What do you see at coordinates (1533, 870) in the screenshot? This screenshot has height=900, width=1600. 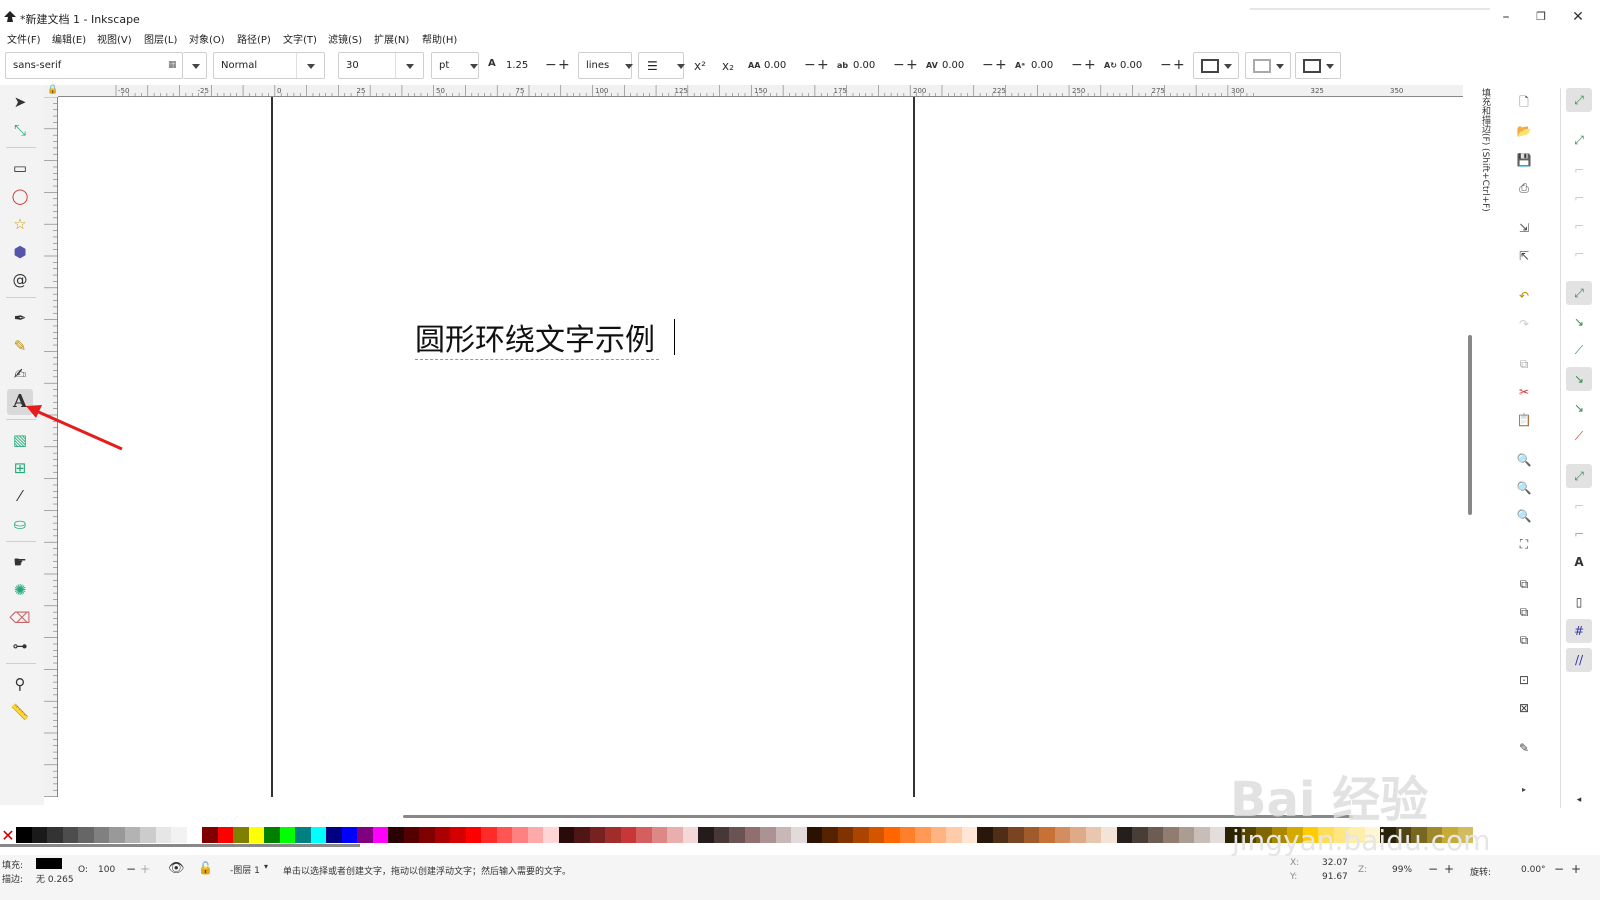 I see `rotate-value: 0.00°` at bounding box center [1533, 870].